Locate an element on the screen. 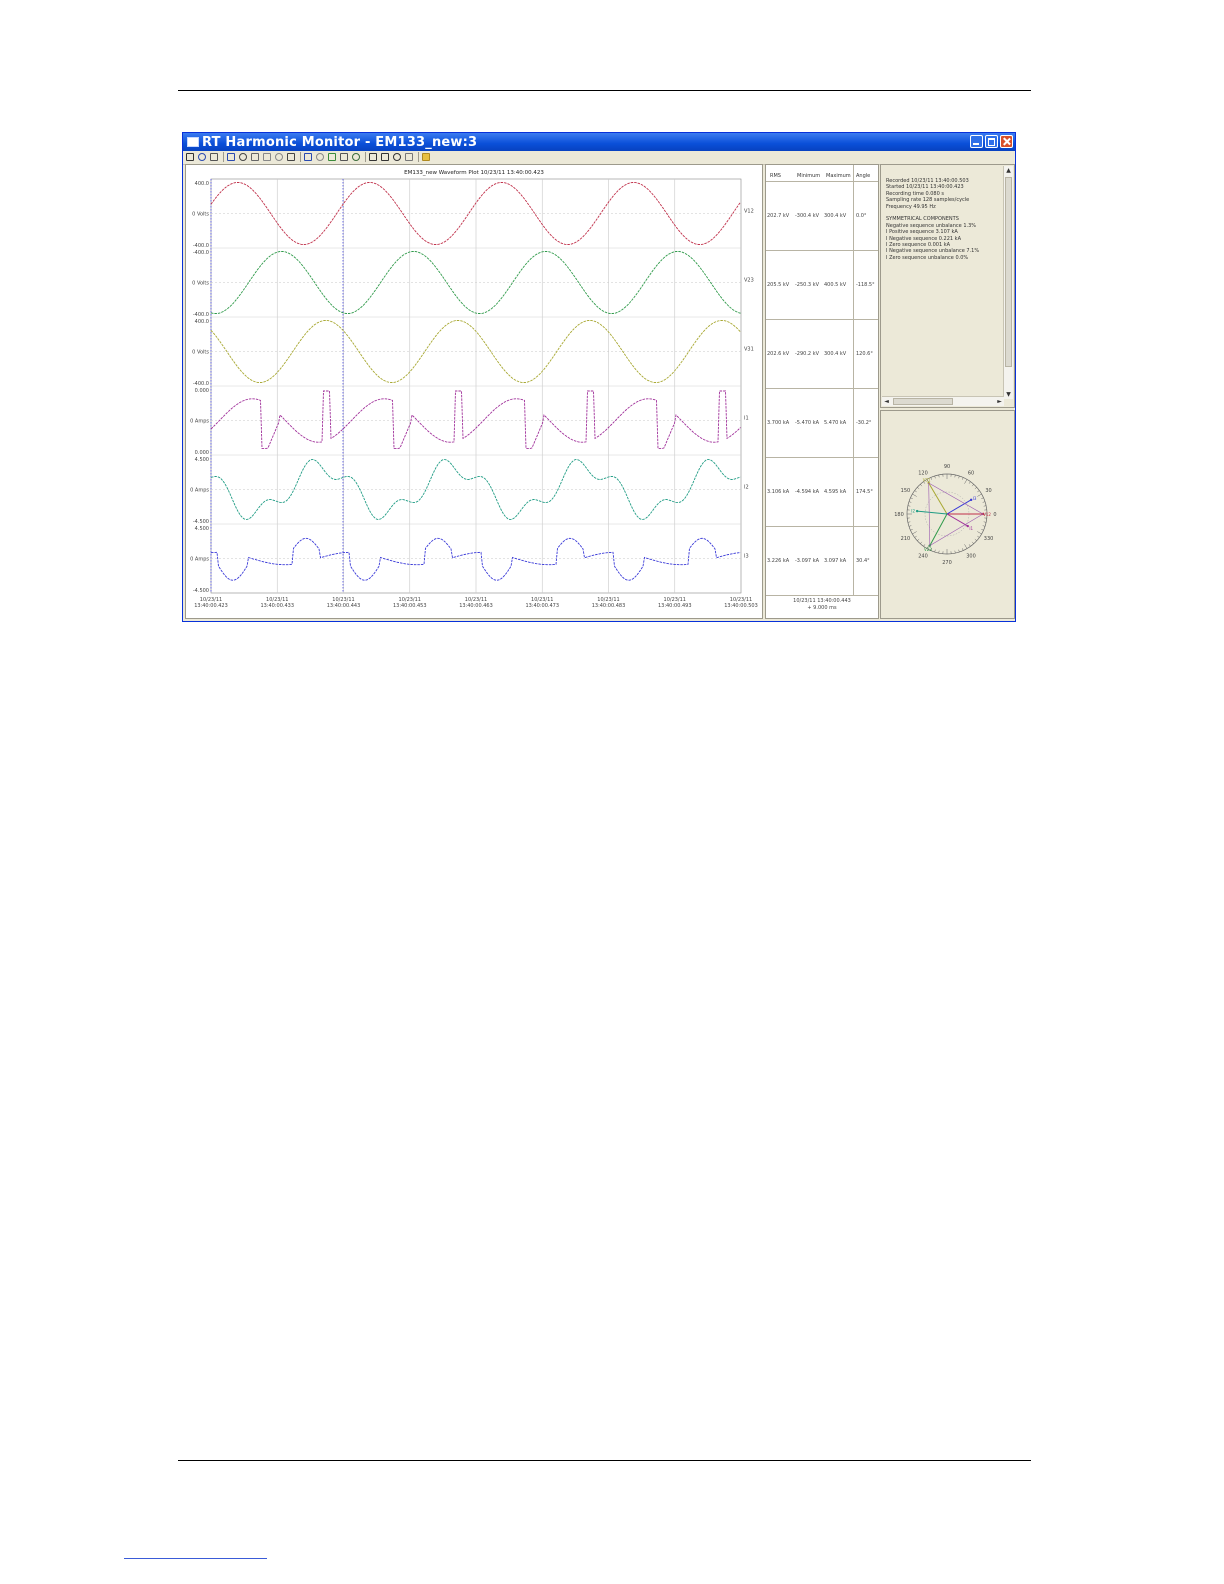 The height and width of the screenshot is (1584, 1224). phasor-vector-label: I3 is located at coordinates (975, 498).